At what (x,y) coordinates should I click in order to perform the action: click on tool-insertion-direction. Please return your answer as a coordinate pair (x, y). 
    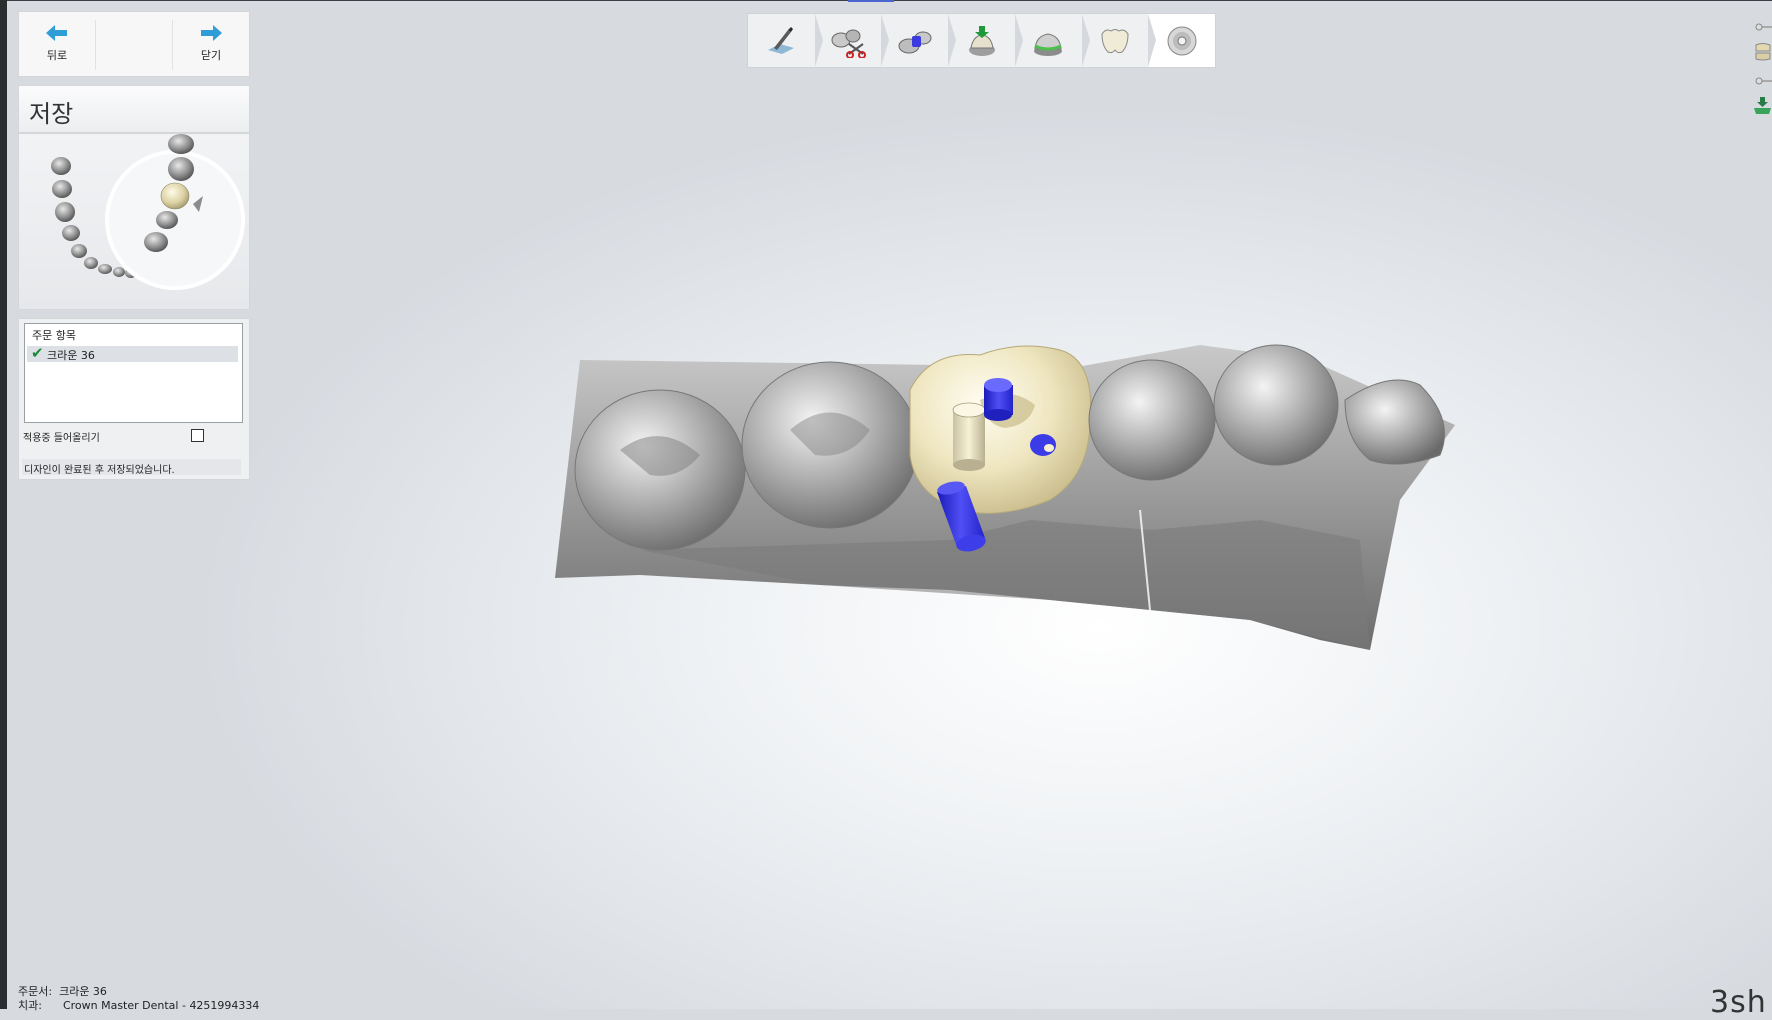
    Looking at the image, I should click on (981, 40).